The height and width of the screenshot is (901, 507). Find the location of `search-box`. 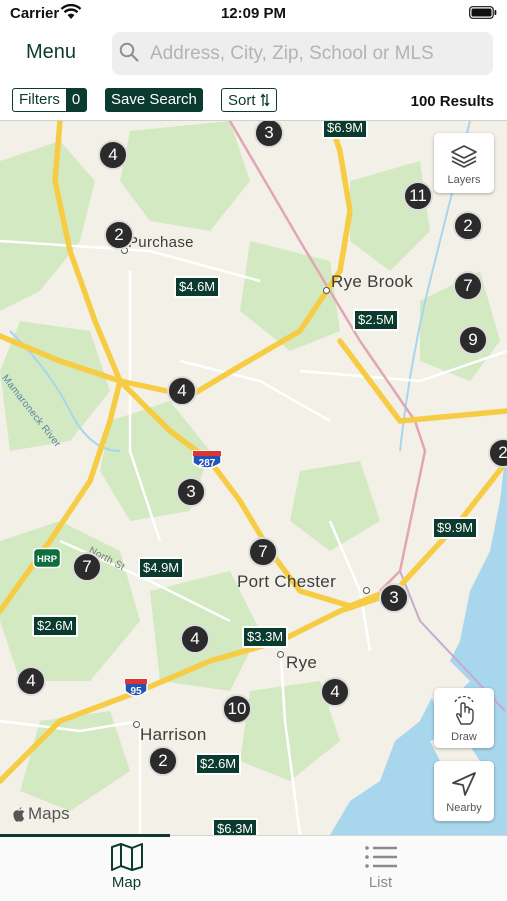

search-box is located at coordinates (302, 53).